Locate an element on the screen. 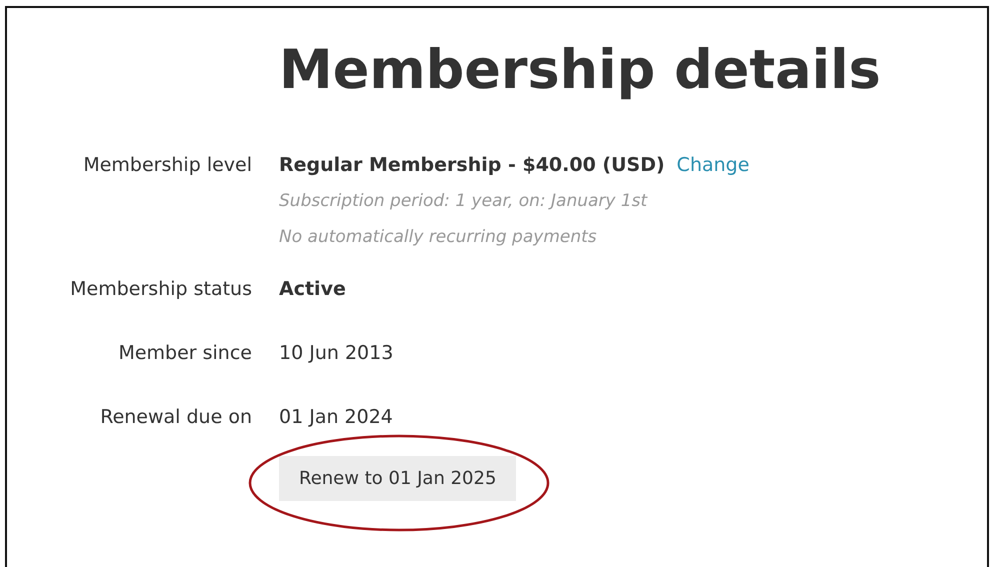 Image resolution: width=993 pixels, height=567 pixels. field-value: 01 Jan 2024 is located at coordinates (336, 417).